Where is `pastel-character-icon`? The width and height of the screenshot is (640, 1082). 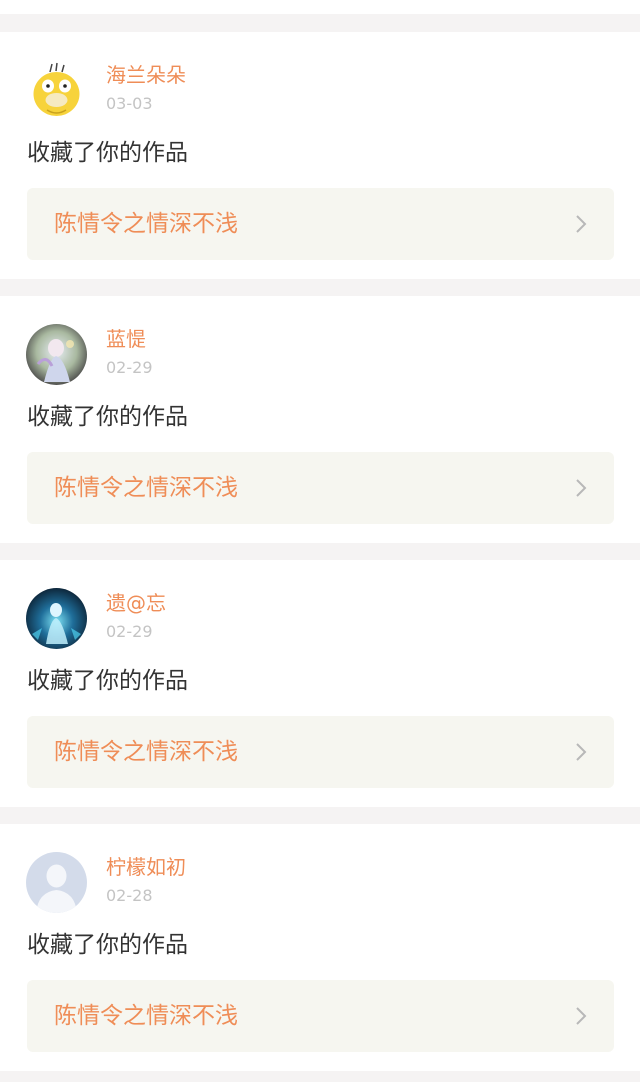 pastel-character-icon is located at coordinates (56, 354).